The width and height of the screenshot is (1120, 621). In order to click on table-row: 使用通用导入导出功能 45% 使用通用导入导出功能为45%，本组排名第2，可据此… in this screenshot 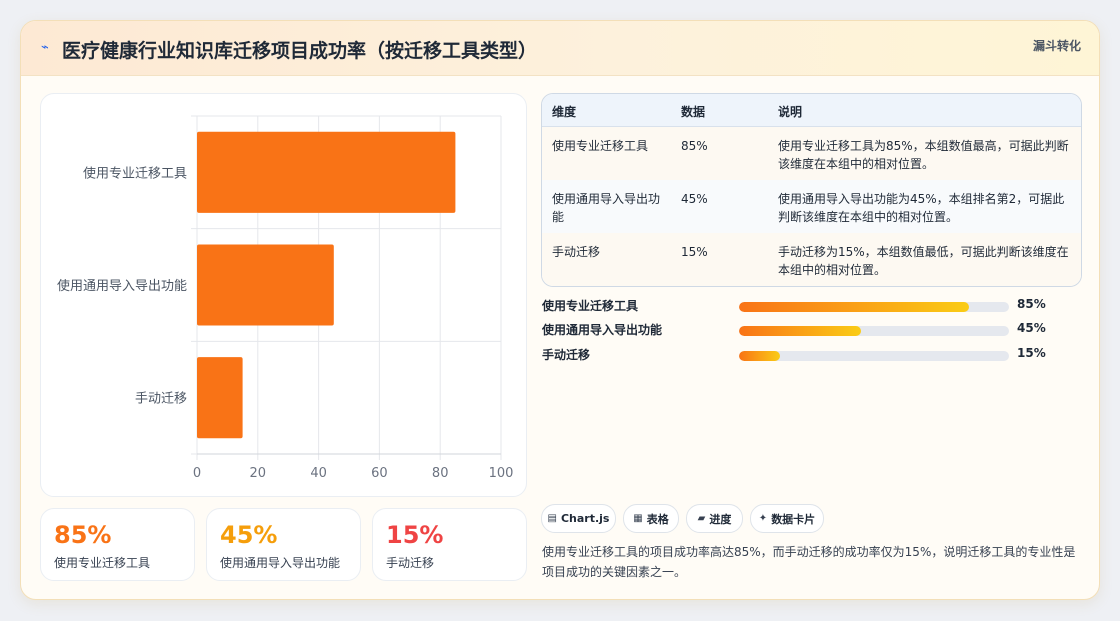, I will do `click(811, 207)`.